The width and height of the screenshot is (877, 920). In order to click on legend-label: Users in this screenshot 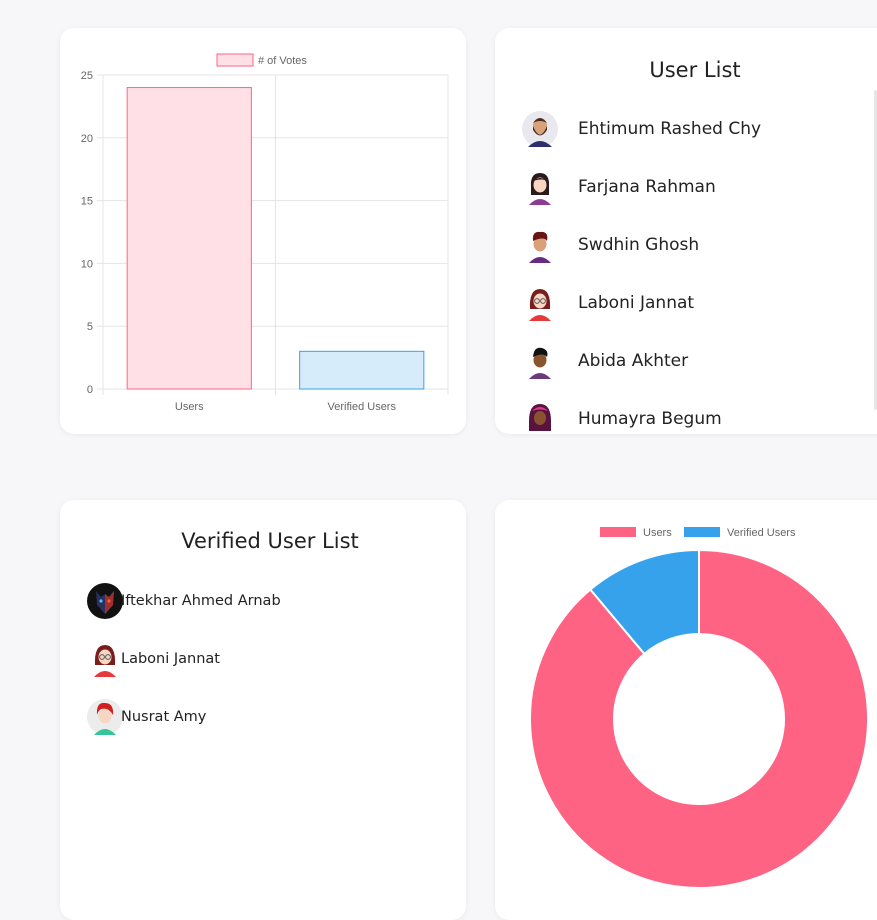, I will do `click(657, 533)`.